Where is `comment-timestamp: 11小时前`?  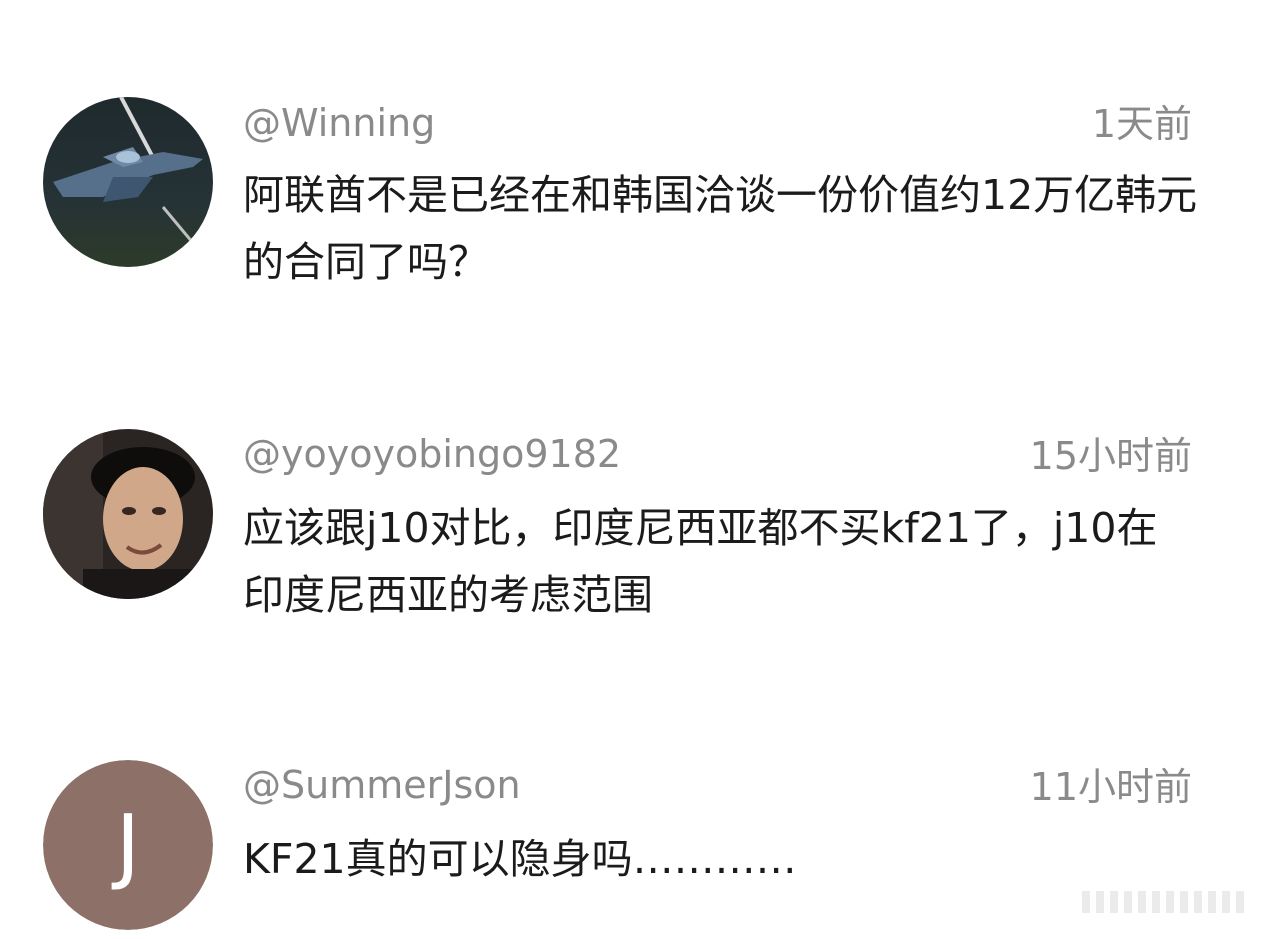 comment-timestamp: 11小时前 is located at coordinates (1110, 787).